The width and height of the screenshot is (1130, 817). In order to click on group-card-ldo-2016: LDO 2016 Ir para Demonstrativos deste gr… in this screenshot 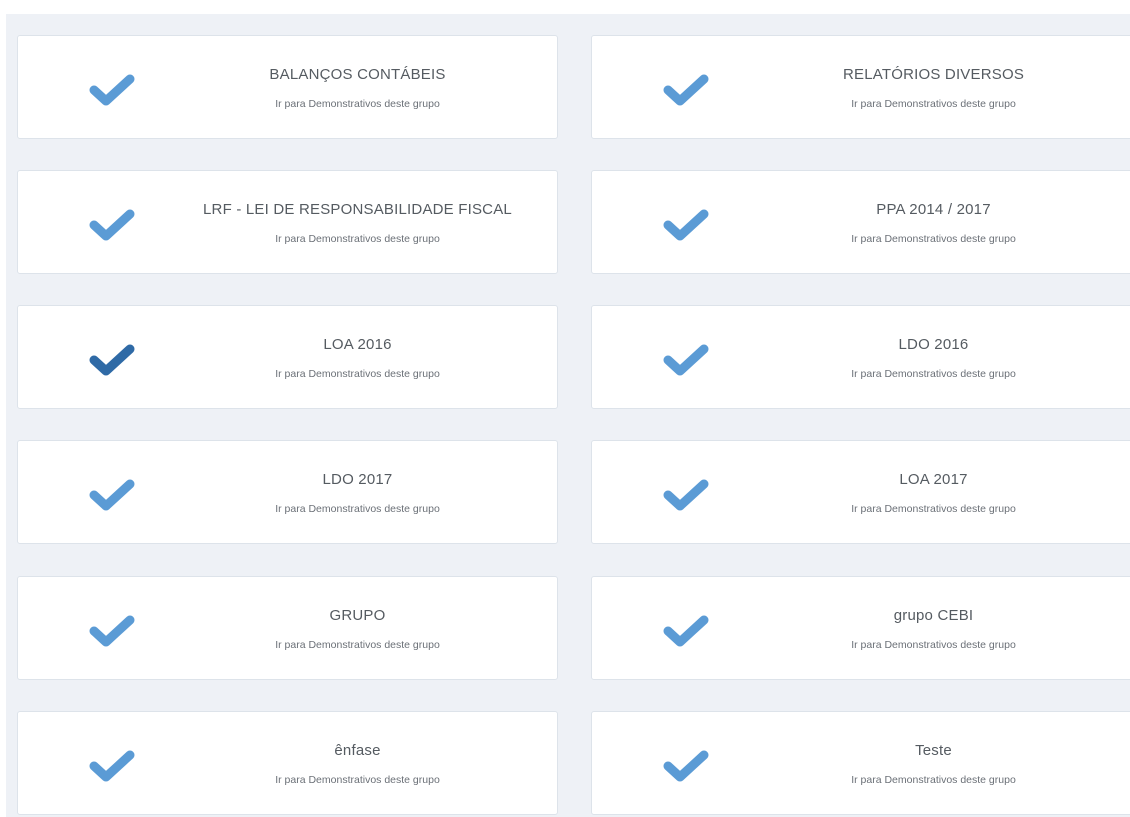, I will do `click(860, 357)`.